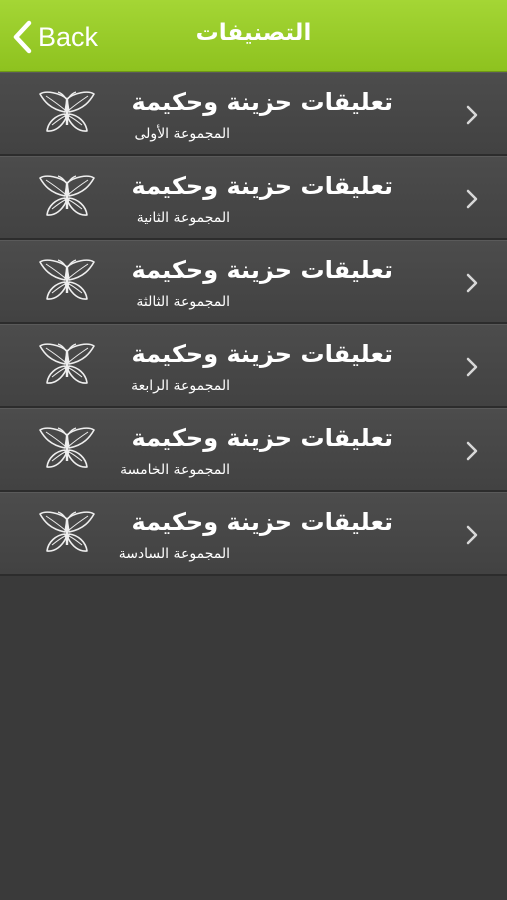 This screenshot has height=900, width=507. I want to click on list-item: تعليقات حزينة وحكيمة المجموعة السادسة, so click(253, 534).